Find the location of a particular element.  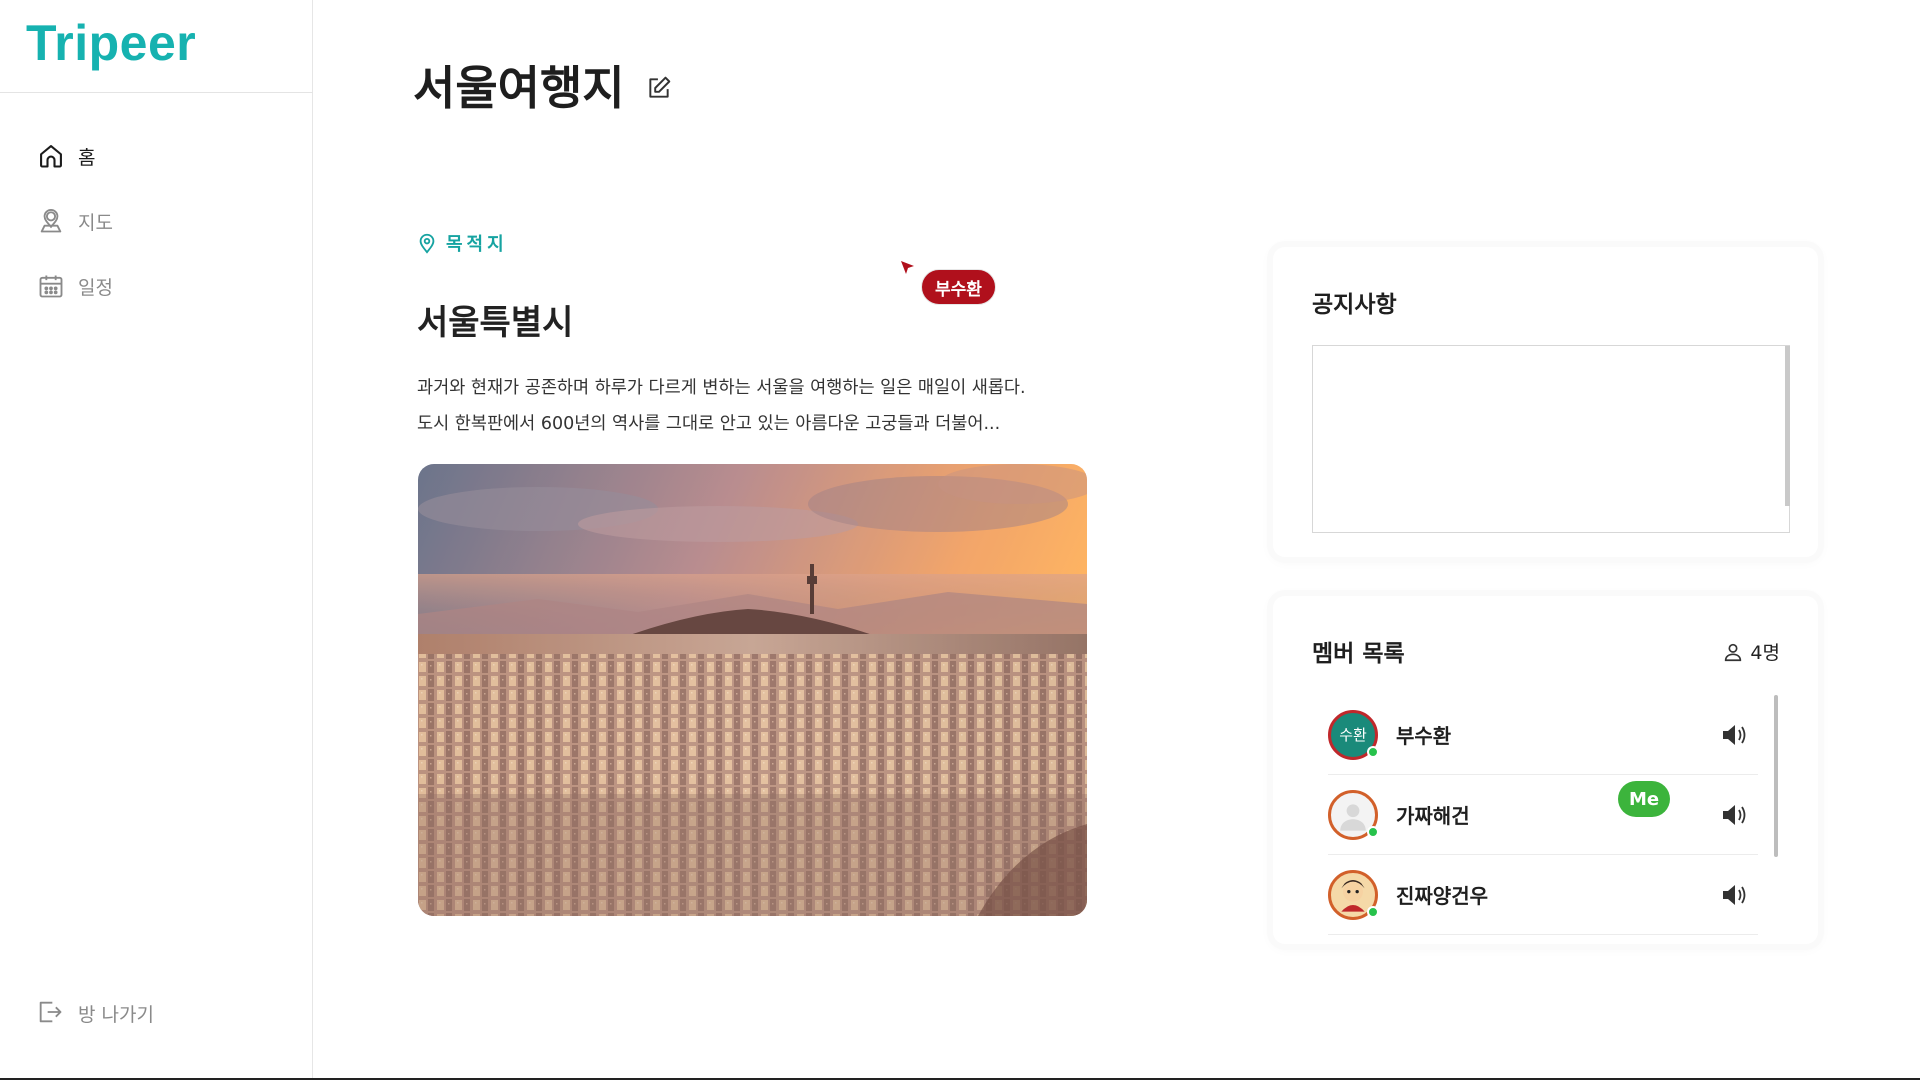

exit-icon is located at coordinates (51, 1013).